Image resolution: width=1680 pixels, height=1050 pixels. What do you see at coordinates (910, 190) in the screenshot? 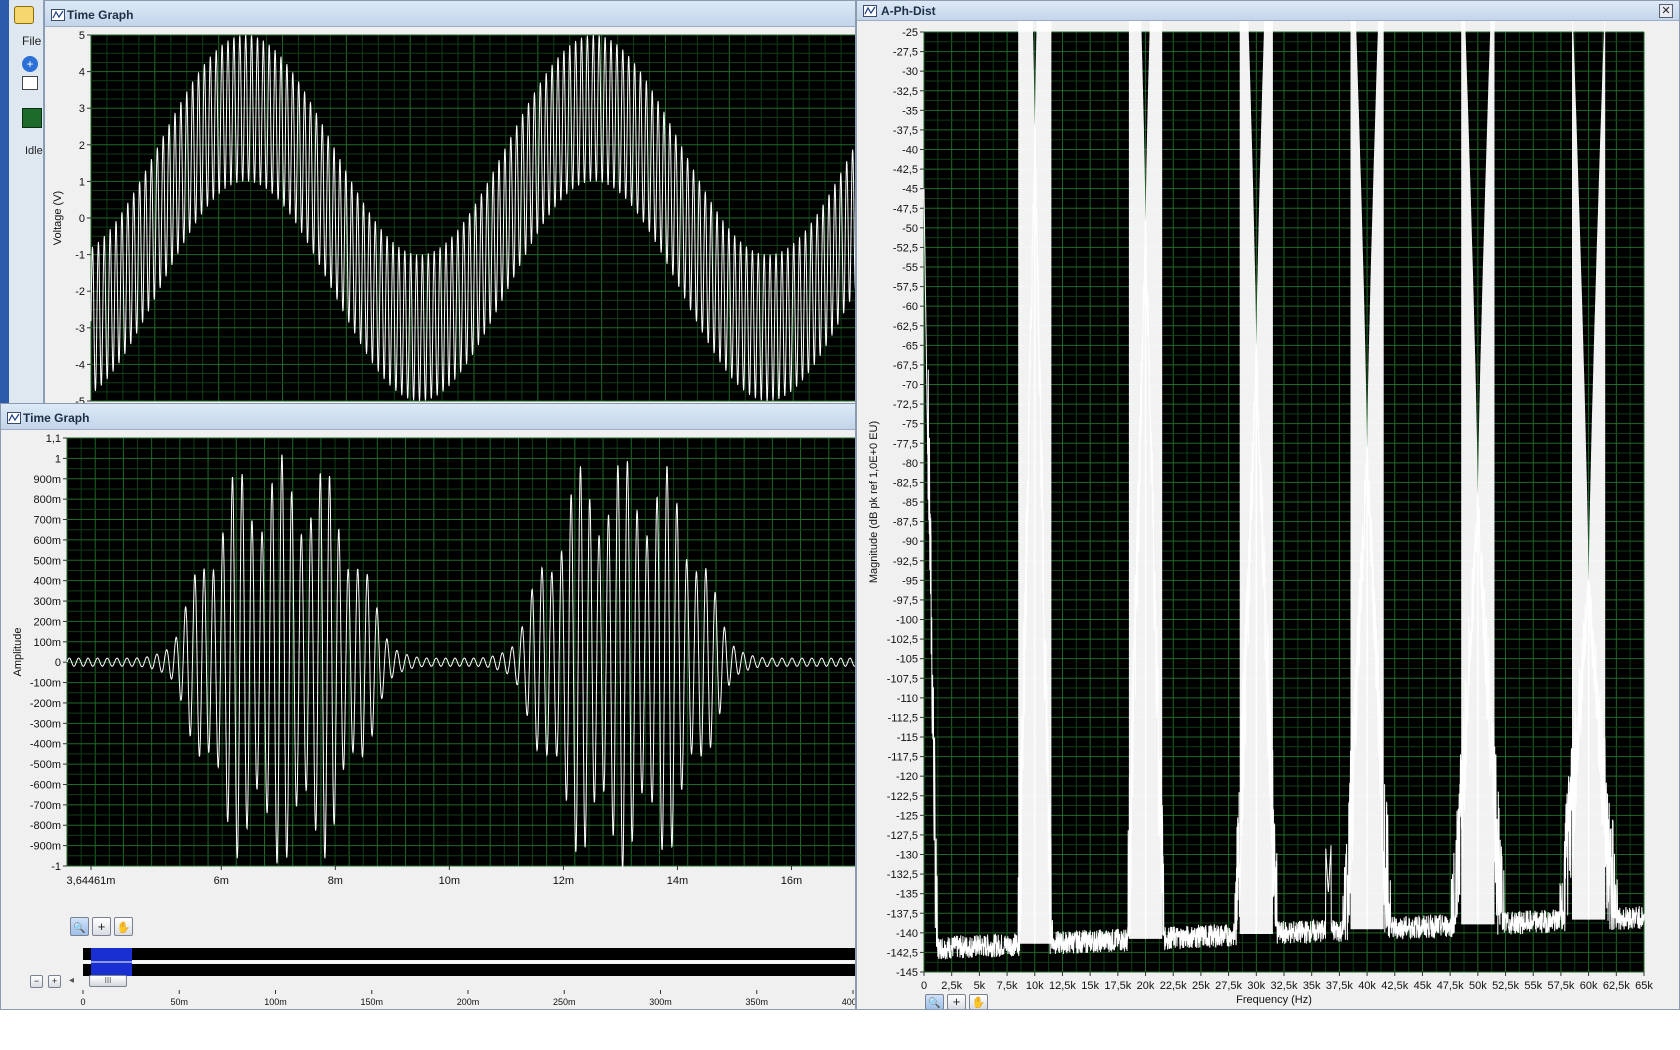
I see `y-tick-label: -45` at bounding box center [910, 190].